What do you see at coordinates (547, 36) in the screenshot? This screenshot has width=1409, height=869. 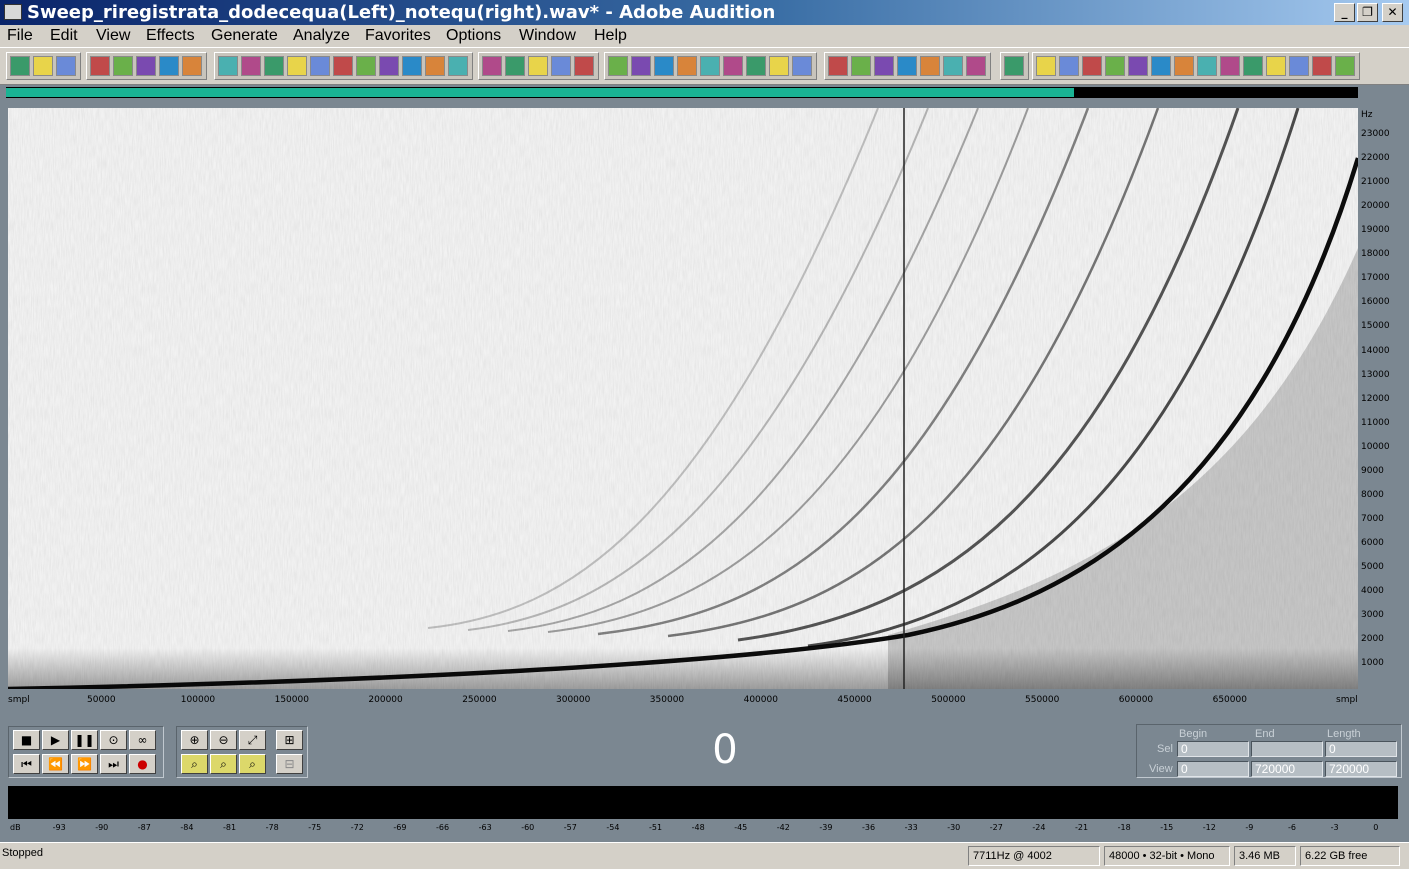 I see `menu-window: Window` at bounding box center [547, 36].